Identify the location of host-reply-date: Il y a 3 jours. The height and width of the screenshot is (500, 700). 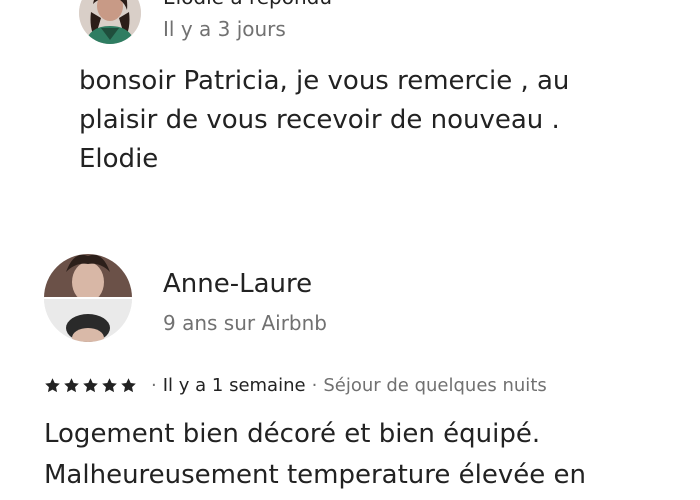
(224, 29).